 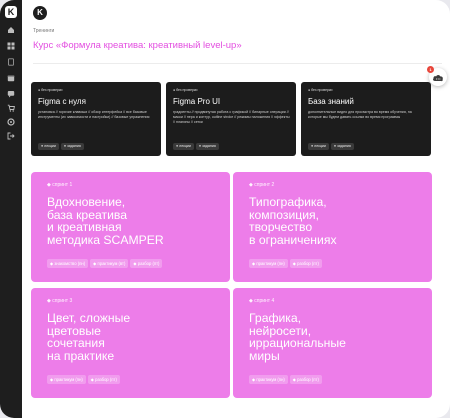 What do you see at coordinates (262, 185) in the screenshot?
I see `sprint-label: ◆ спринт 2` at bounding box center [262, 185].